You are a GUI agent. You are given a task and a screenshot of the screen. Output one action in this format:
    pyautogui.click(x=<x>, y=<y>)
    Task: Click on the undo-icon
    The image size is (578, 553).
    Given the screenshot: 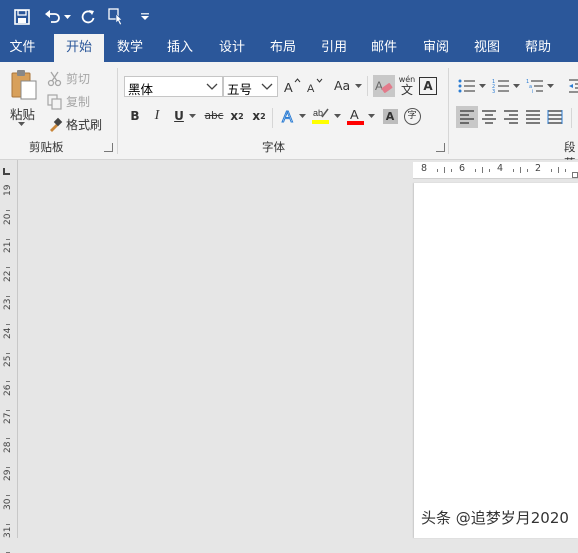 What is the action you would take?
    pyautogui.click(x=53, y=17)
    